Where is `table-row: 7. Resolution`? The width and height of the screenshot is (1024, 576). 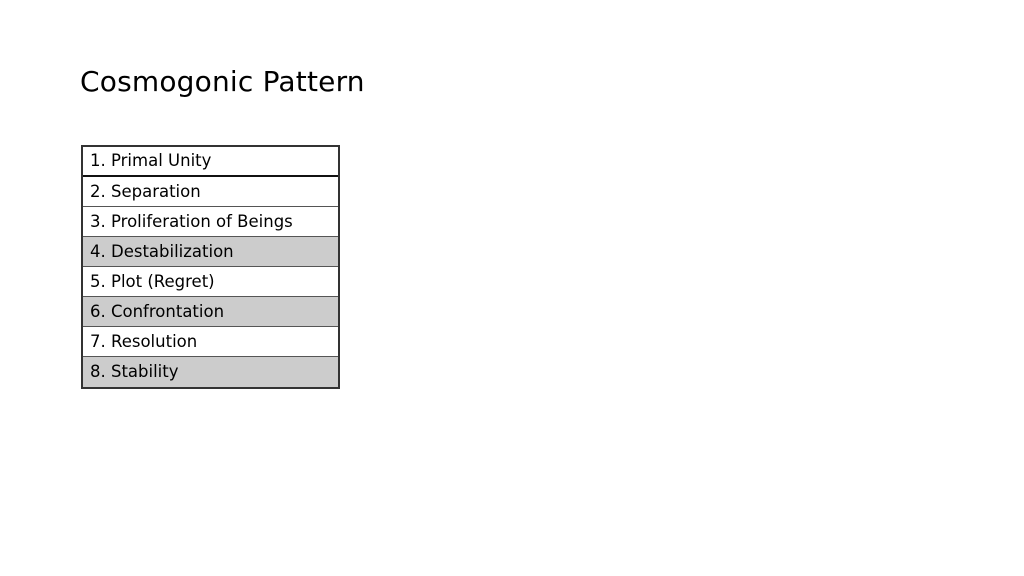
table-row: 7. Resolution is located at coordinates (210, 342).